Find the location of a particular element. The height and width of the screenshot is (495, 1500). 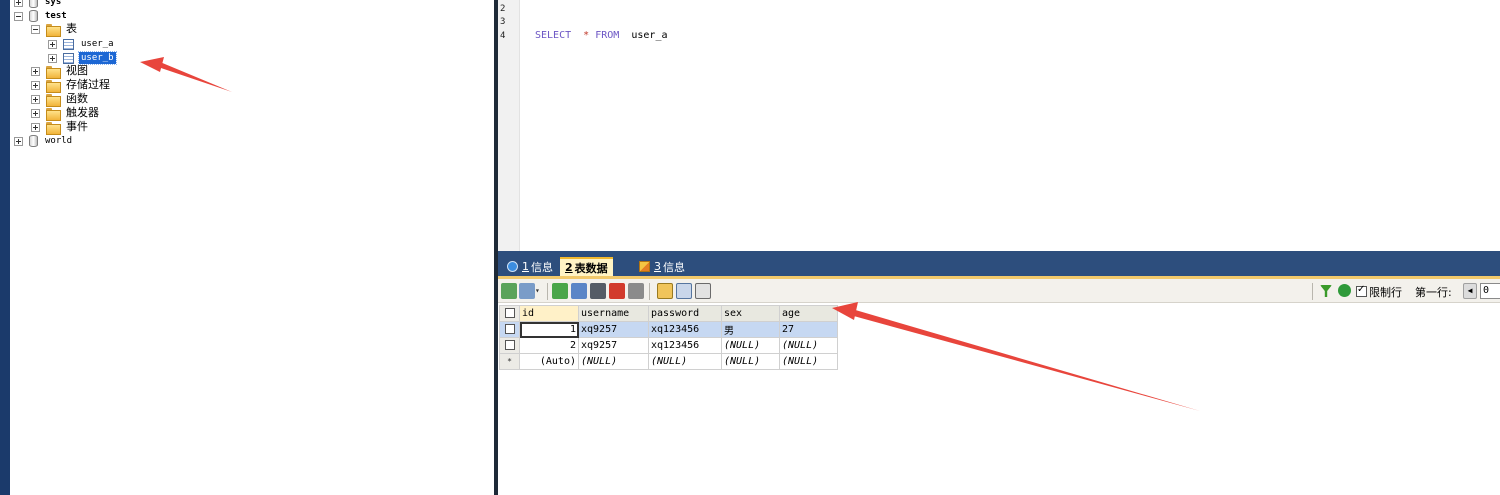

cell-age: 27 is located at coordinates (808, 329).